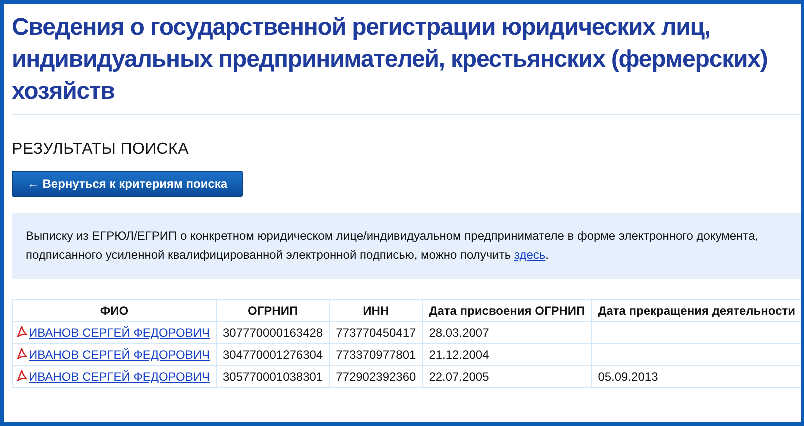 Image resolution: width=804 pixels, height=426 pixels. Describe the element at coordinates (114, 311) in the screenshot. I see `column-header: ФИО` at that location.